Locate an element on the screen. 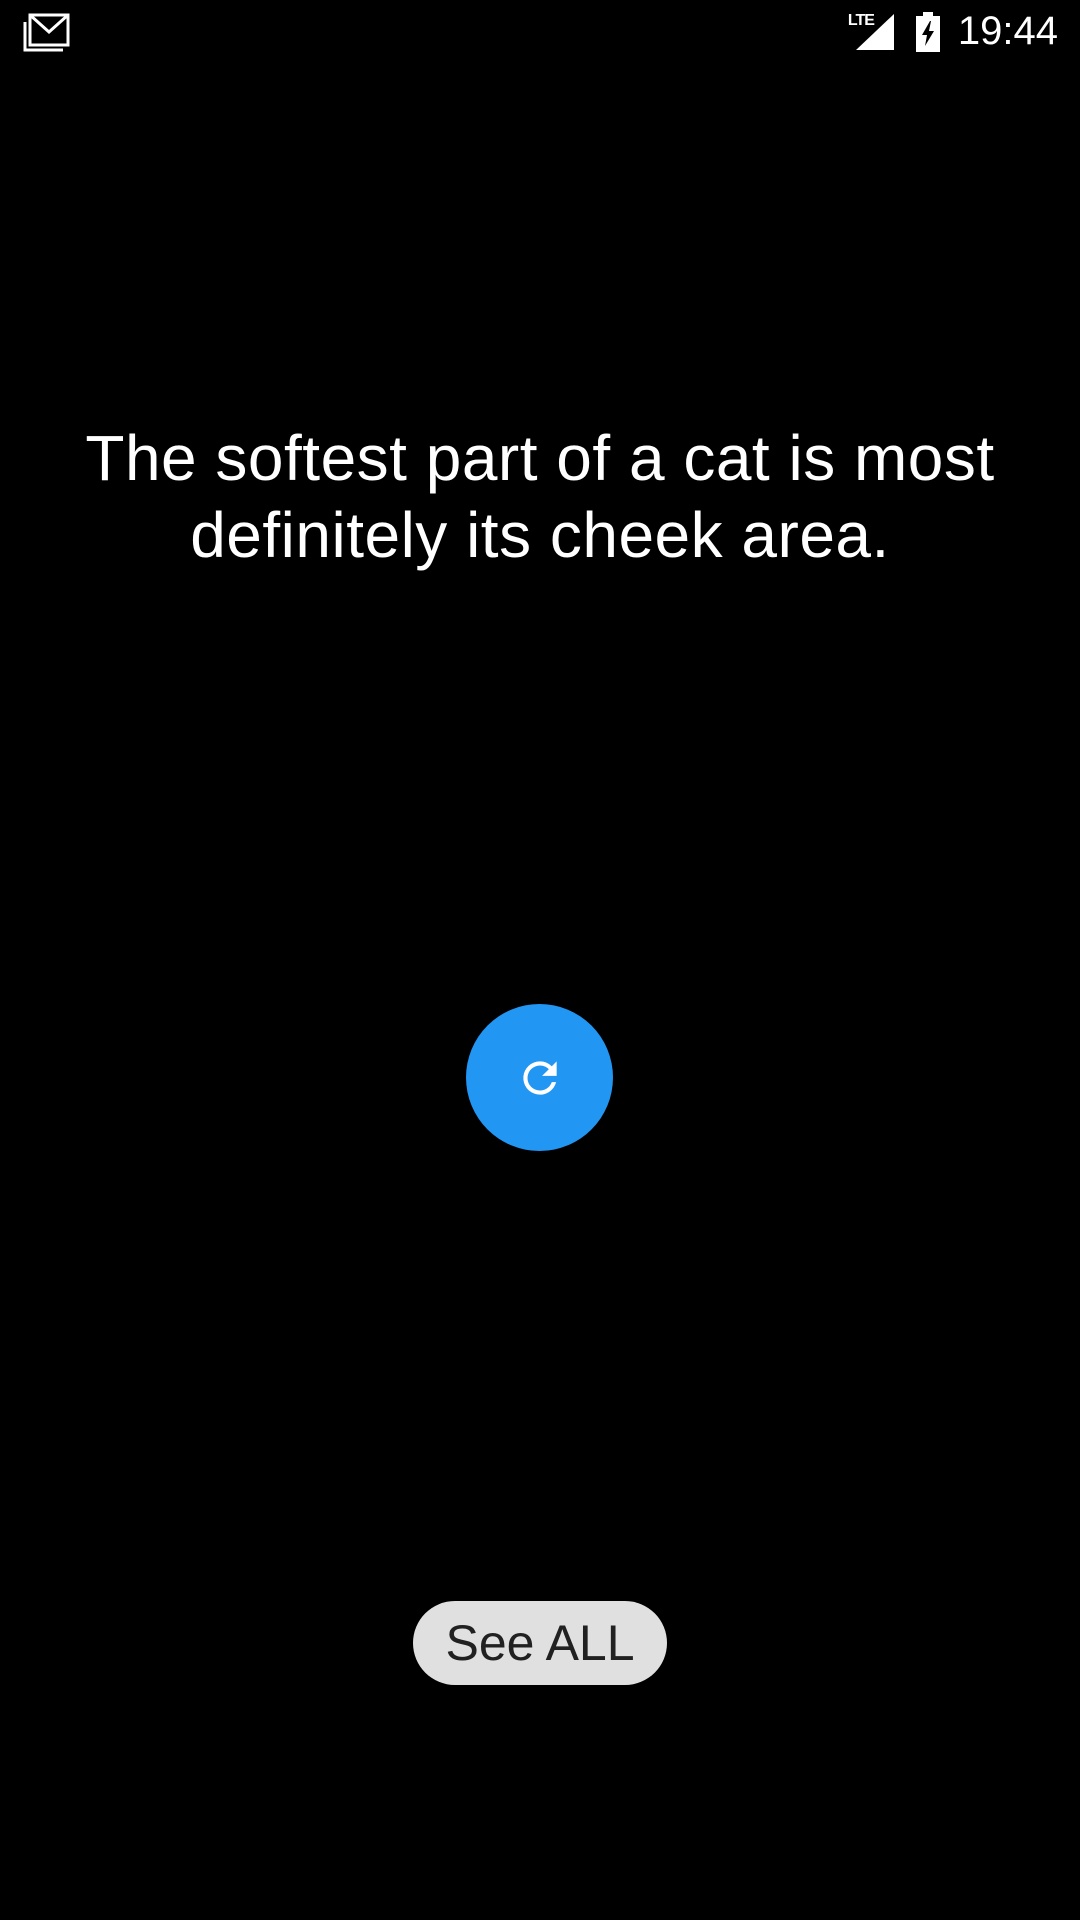 The width and height of the screenshot is (1080, 1920). gmail-icon is located at coordinates (47, 32).